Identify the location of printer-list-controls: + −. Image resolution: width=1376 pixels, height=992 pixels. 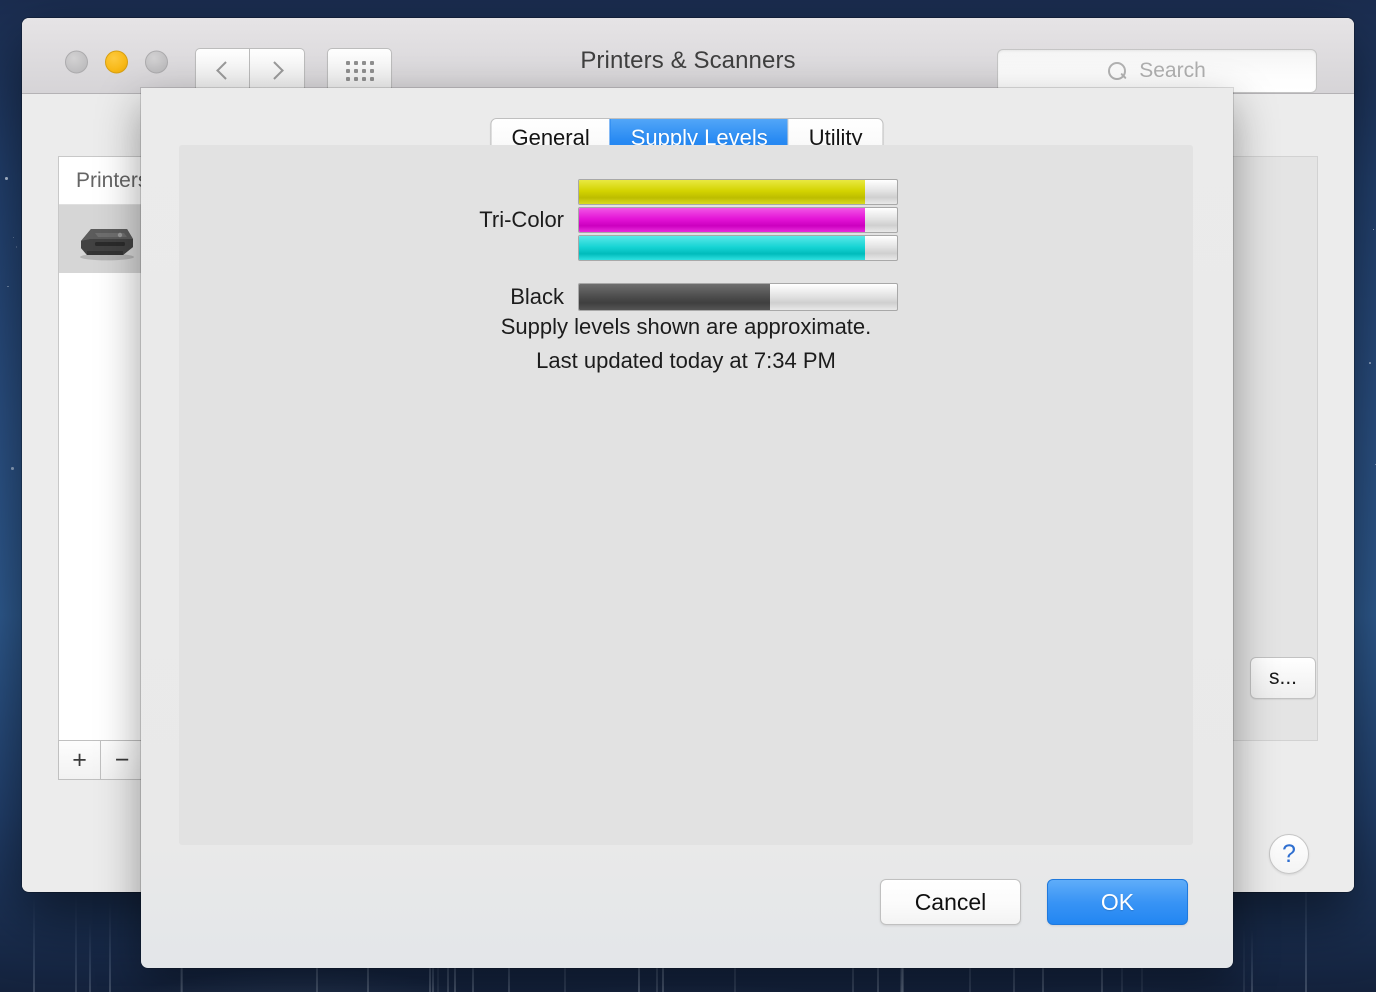
(101, 760).